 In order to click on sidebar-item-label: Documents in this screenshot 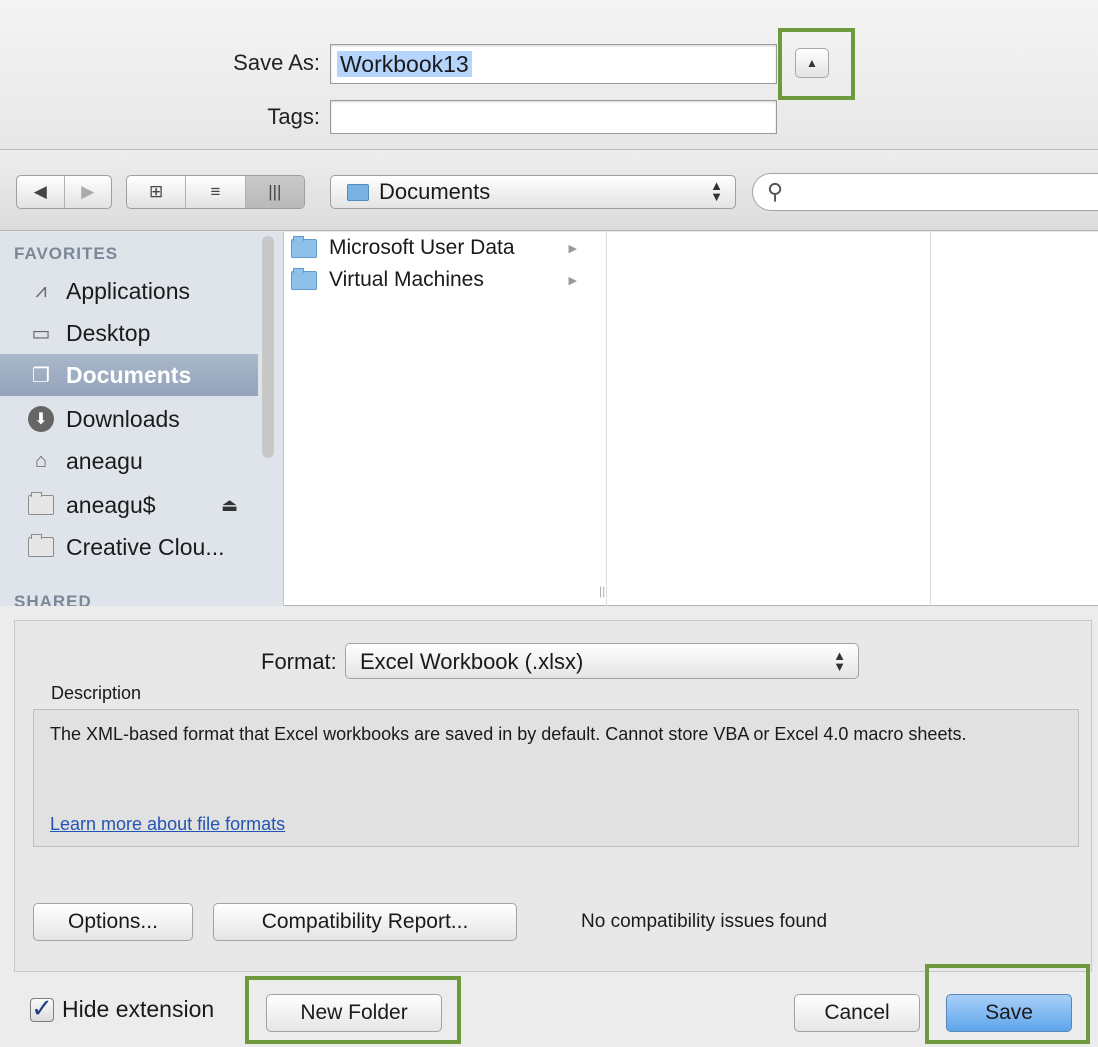, I will do `click(129, 374)`.